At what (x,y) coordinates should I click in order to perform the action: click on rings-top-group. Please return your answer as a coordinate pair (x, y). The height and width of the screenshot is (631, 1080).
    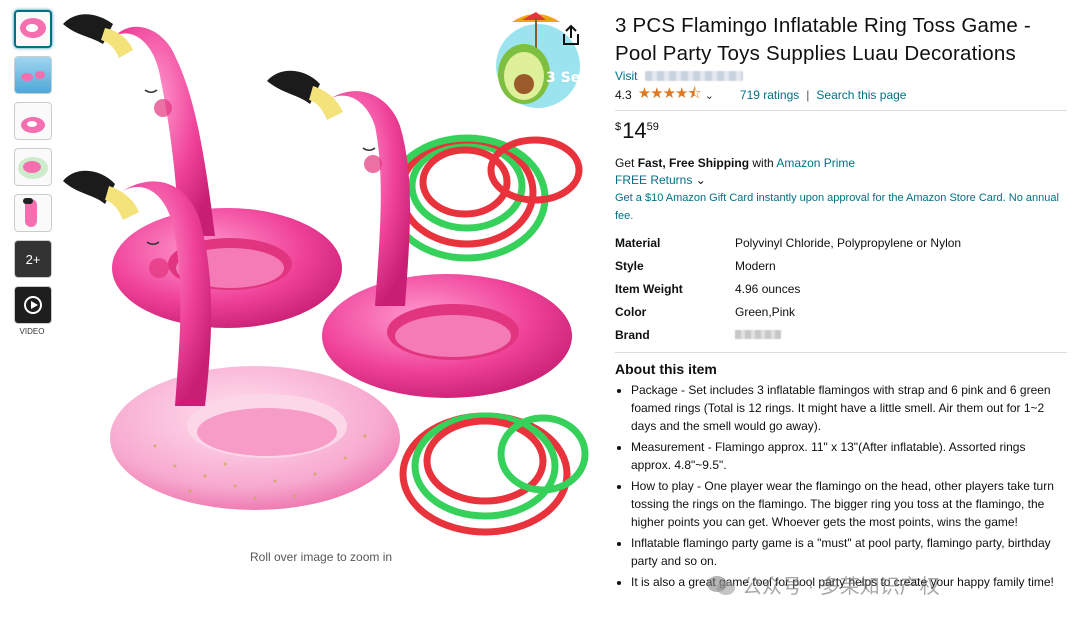
    Looking at the image, I should click on (484, 198).